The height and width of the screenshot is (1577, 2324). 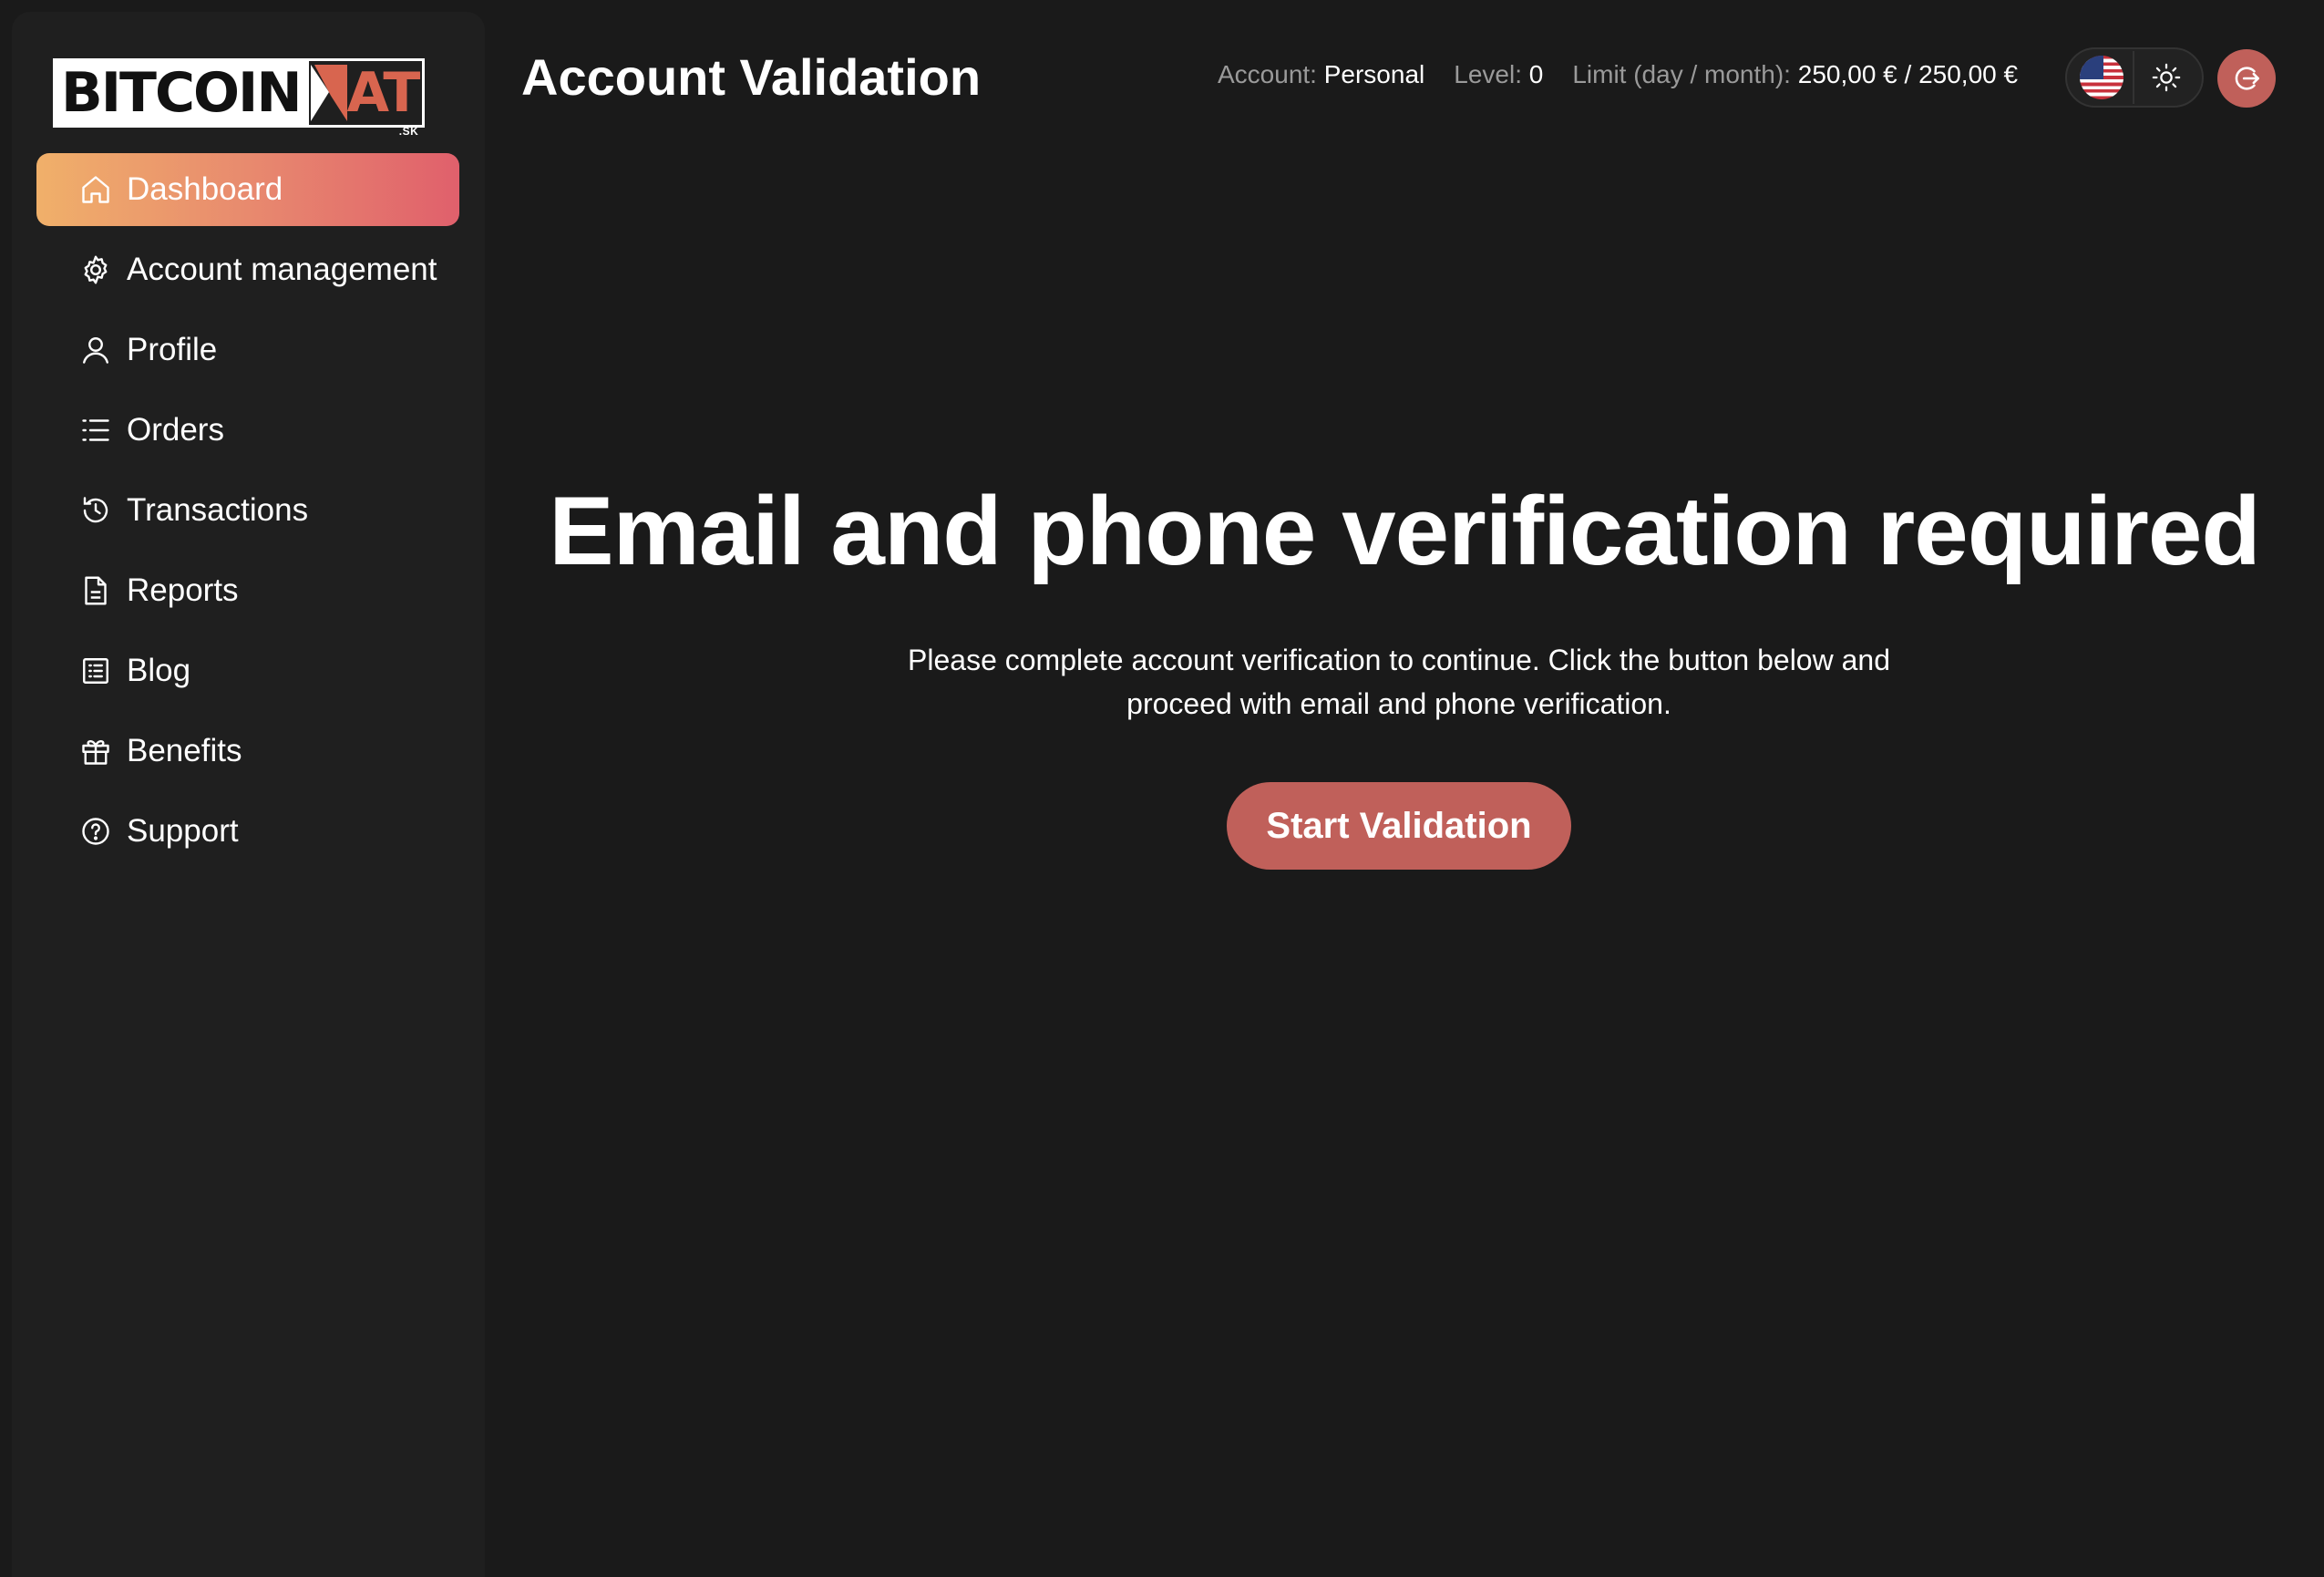 What do you see at coordinates (383, 93) in the screenshot?
I see `logo-text-right: AT` at bounding box center [383, 93].